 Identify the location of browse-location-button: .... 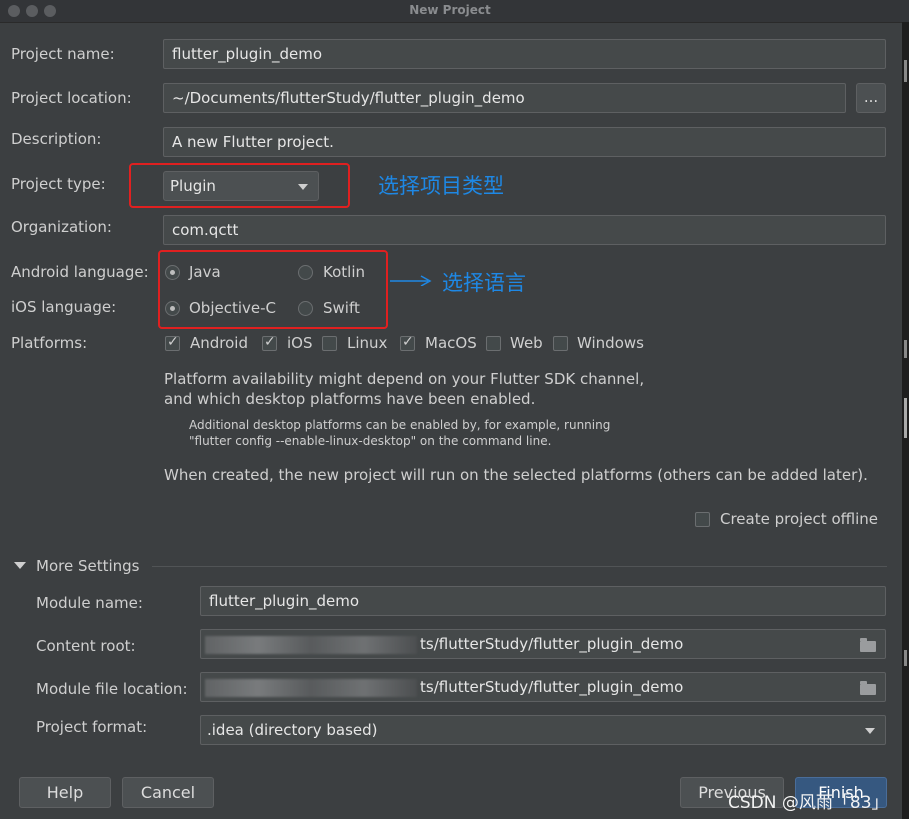
(871, 98).